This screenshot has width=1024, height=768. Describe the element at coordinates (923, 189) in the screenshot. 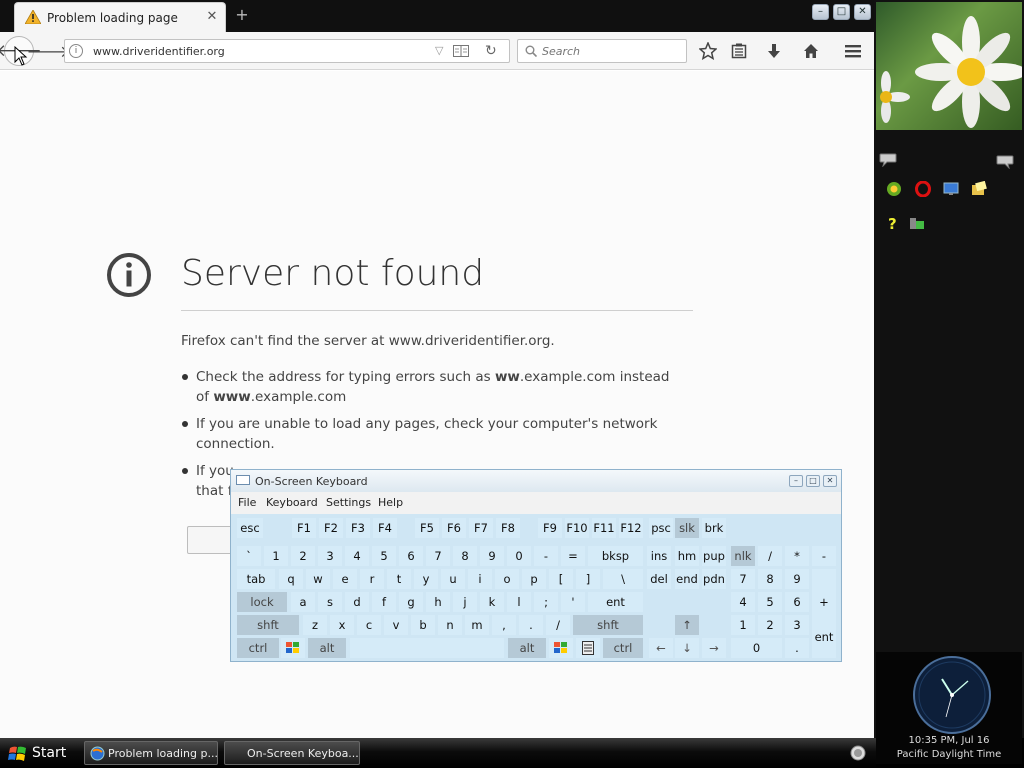

I see `opera-icon` at that location.